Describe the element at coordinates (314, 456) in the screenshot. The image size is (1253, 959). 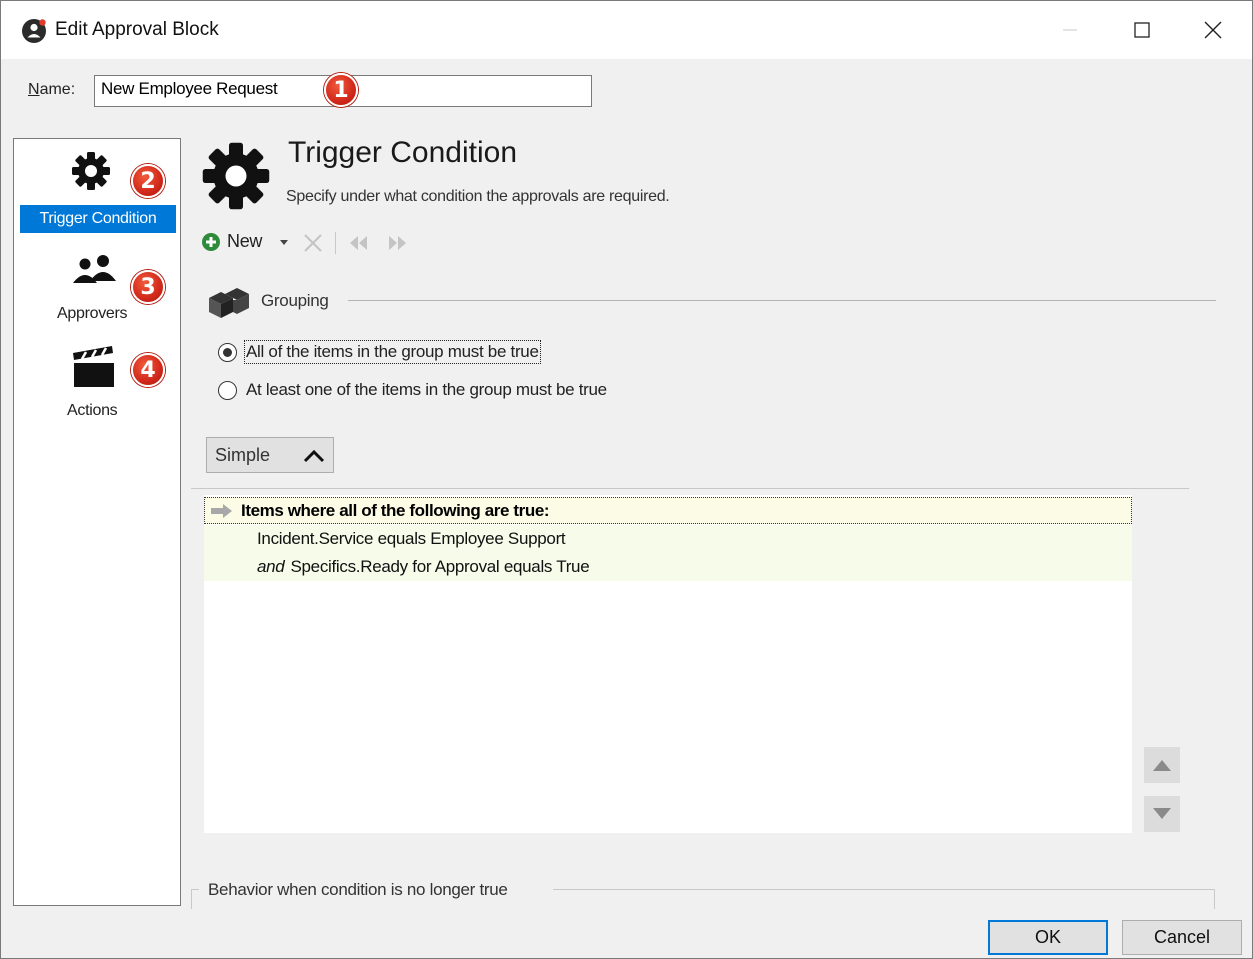
I see `chevron-up-icon` at that location.